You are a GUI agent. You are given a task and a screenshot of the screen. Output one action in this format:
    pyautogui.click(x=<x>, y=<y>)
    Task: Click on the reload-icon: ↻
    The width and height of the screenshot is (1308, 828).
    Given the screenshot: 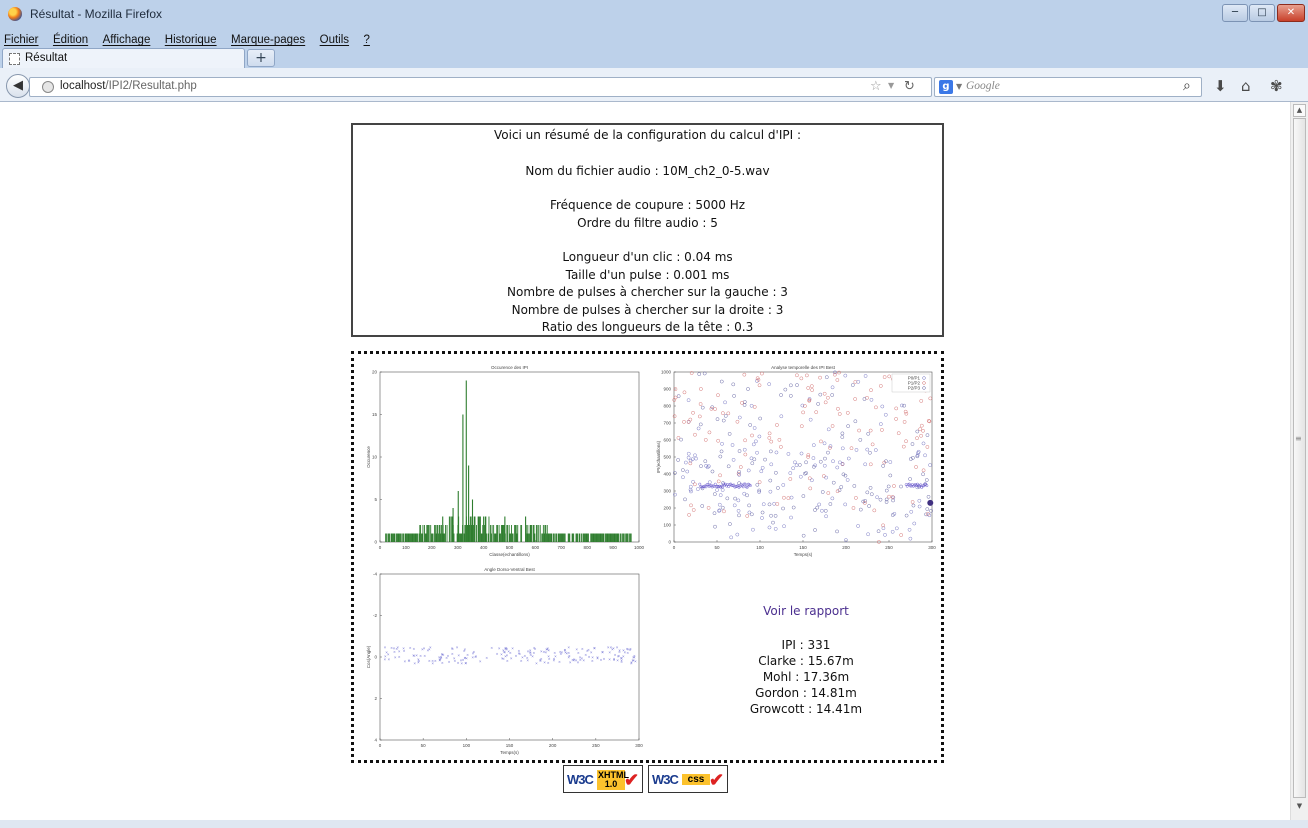 What is the action you would take?
    pyautogui.click(x=909, y=86)
    